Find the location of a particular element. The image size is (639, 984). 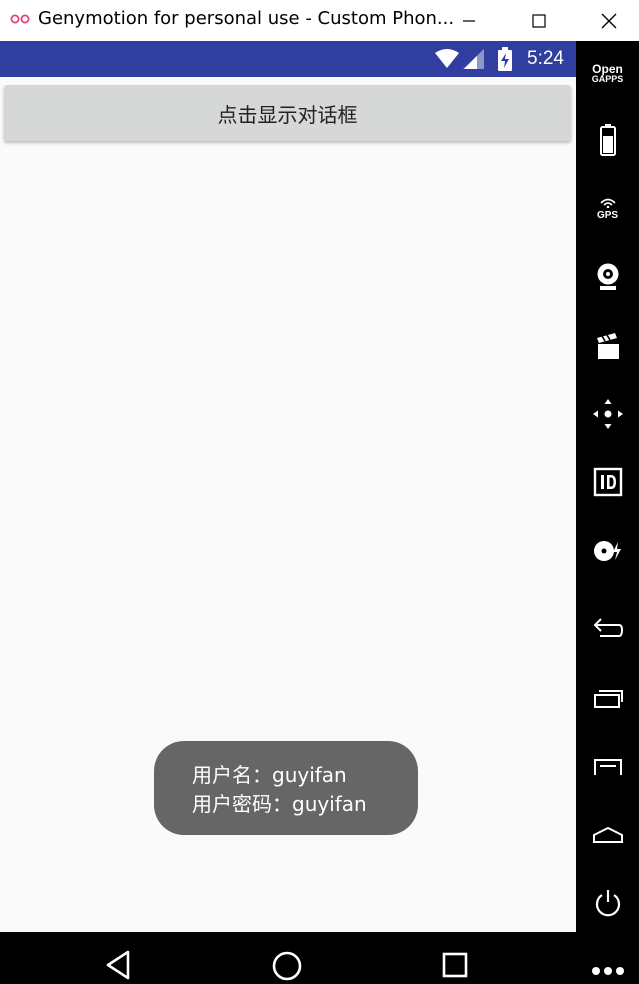

menu-icon is located at coordinates (607, 767).